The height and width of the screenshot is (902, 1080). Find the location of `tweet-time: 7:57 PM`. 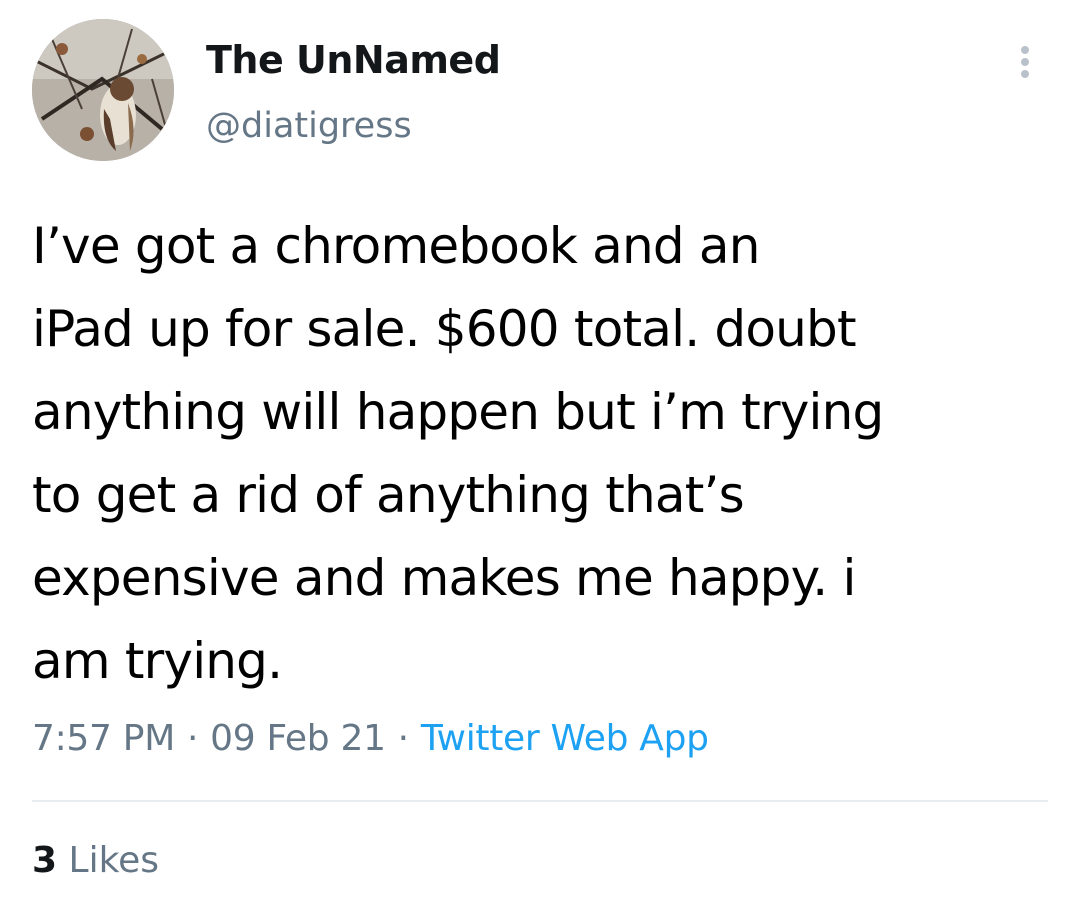

tweet-time: 7:57 PM is located at coordinates (103, 738).